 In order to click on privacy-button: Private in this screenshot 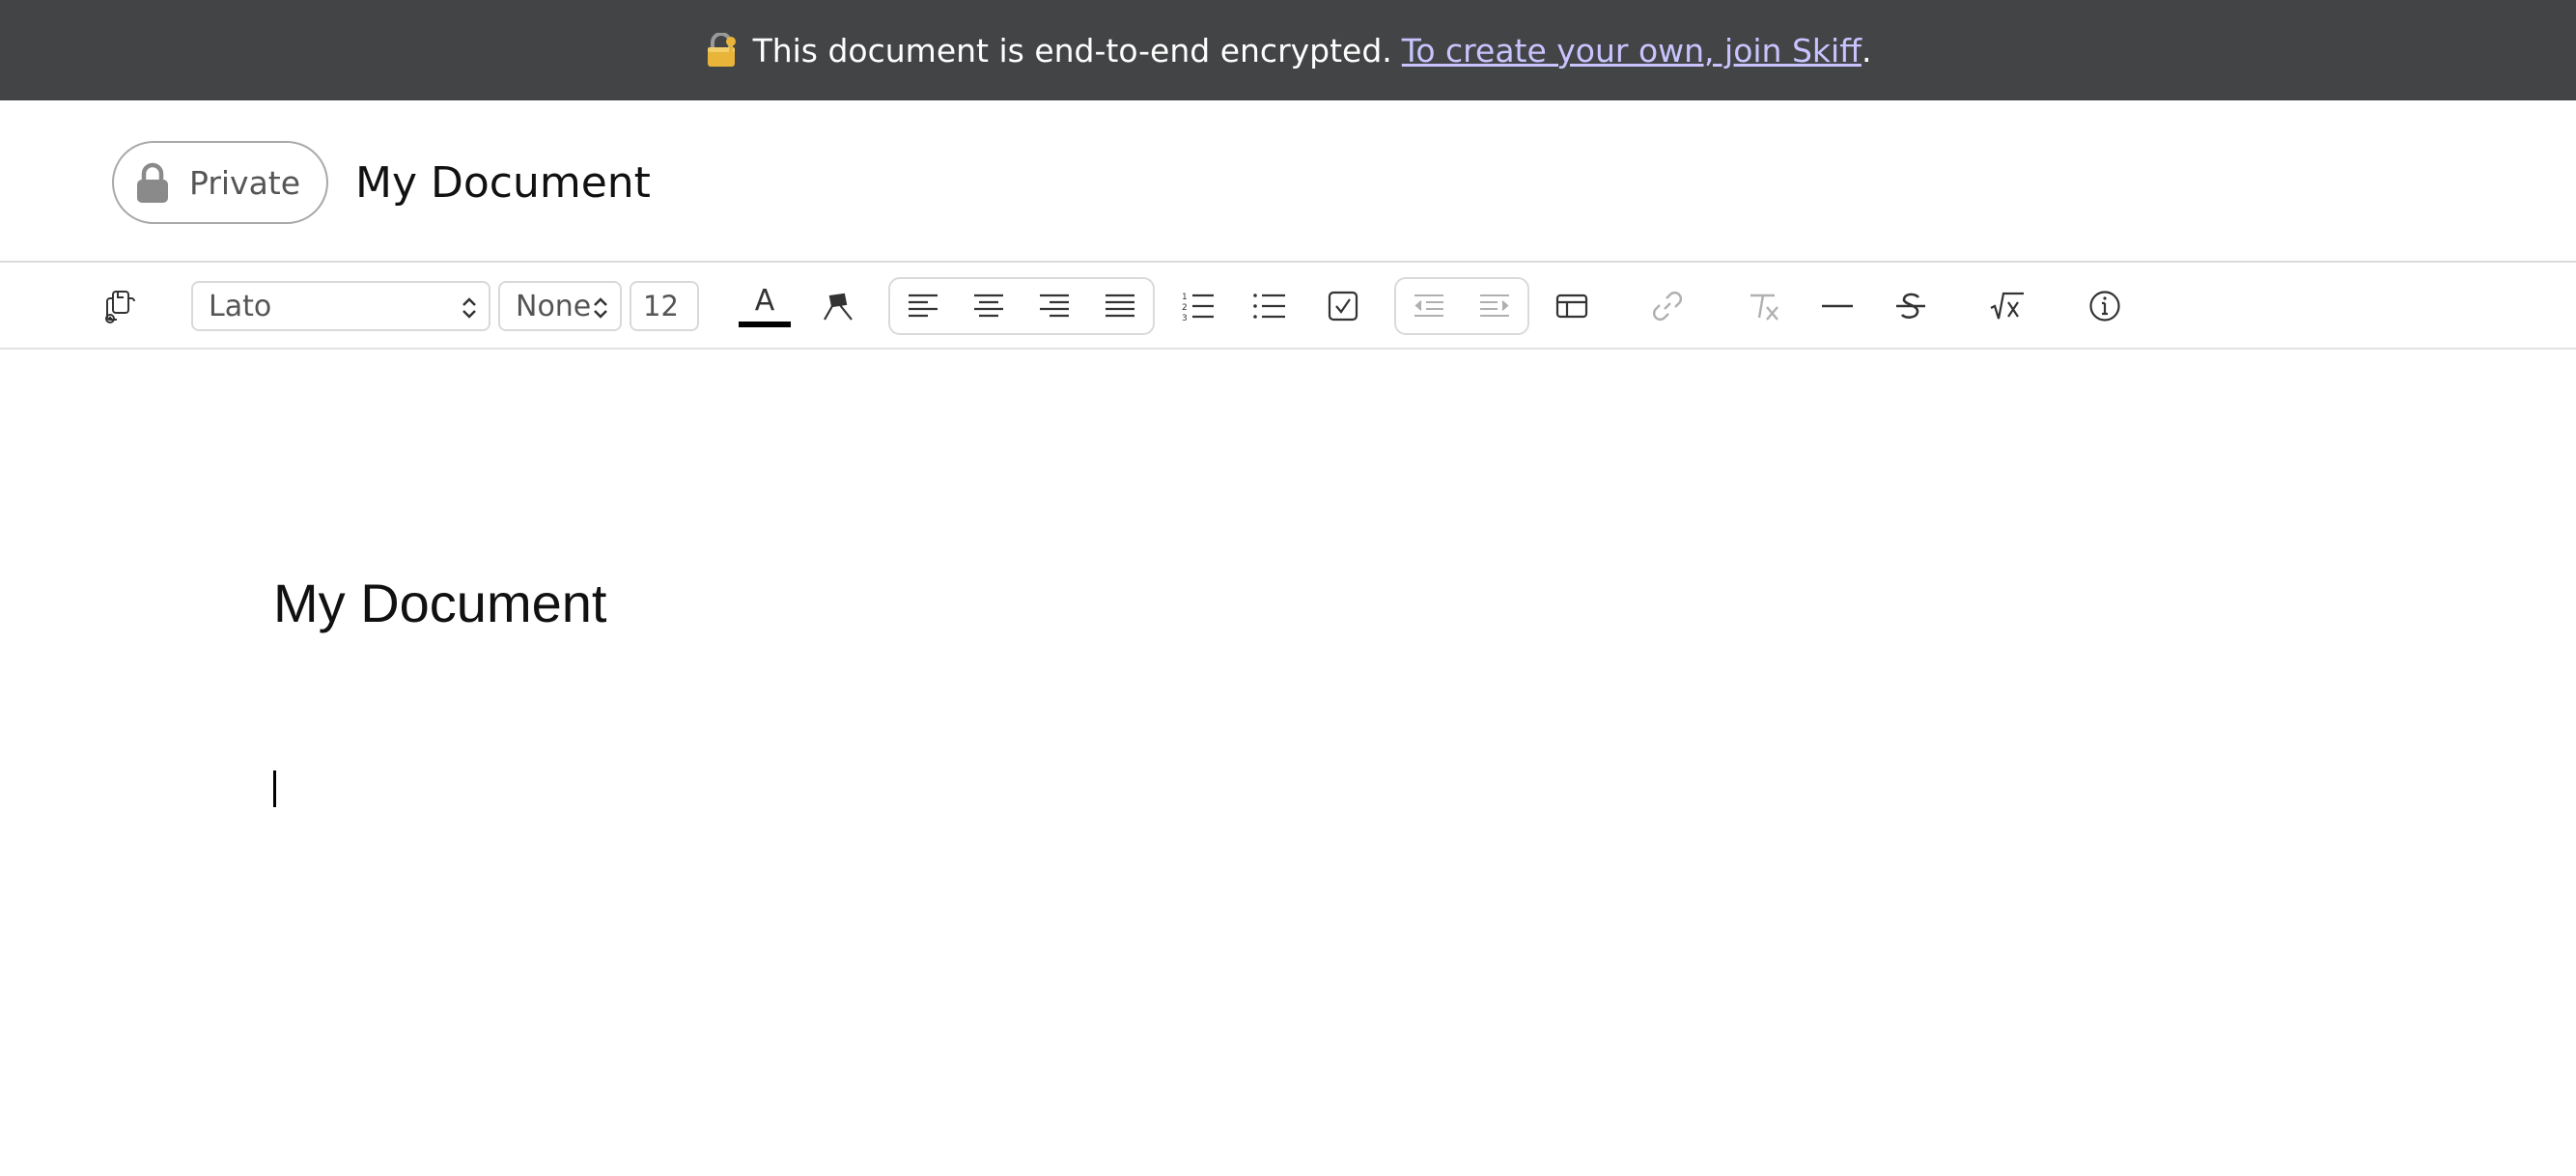, I will do `click(220, 183)`.